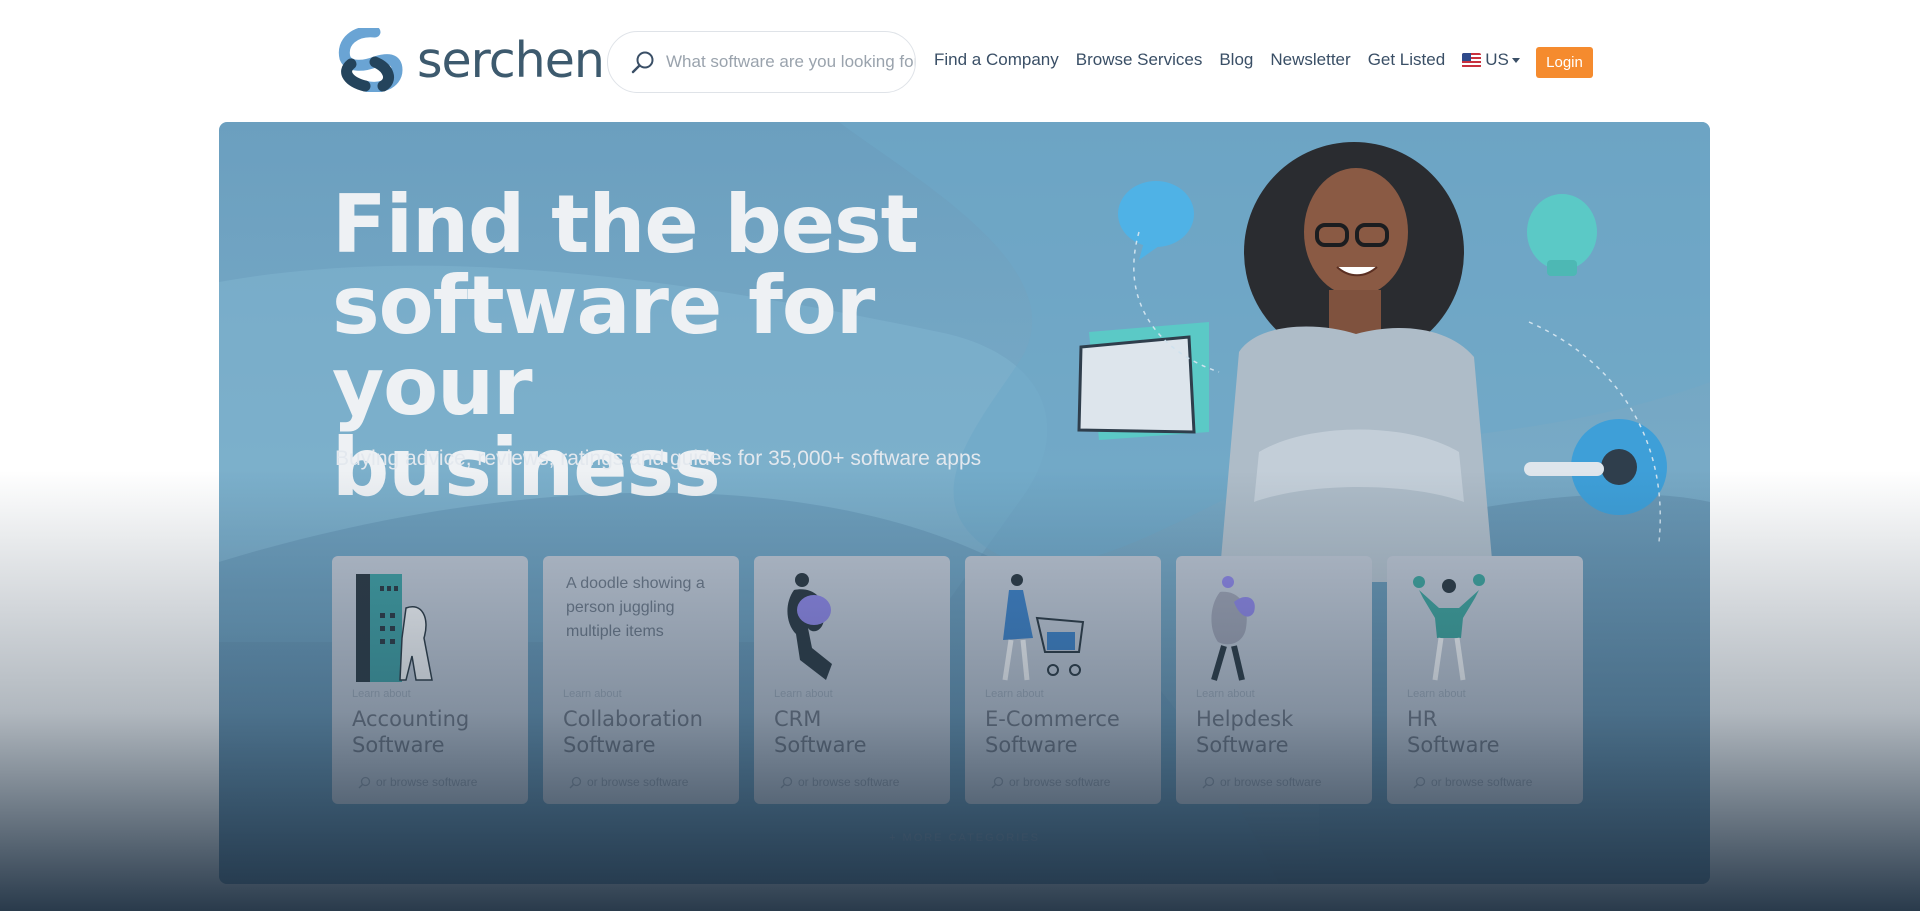 The height and width of the screenshot is (911, 1920). What do you see at coordinates (1236, 60) in the screenshot?
I see `nav-blog: Blog` at bounding box center [1236, 60].